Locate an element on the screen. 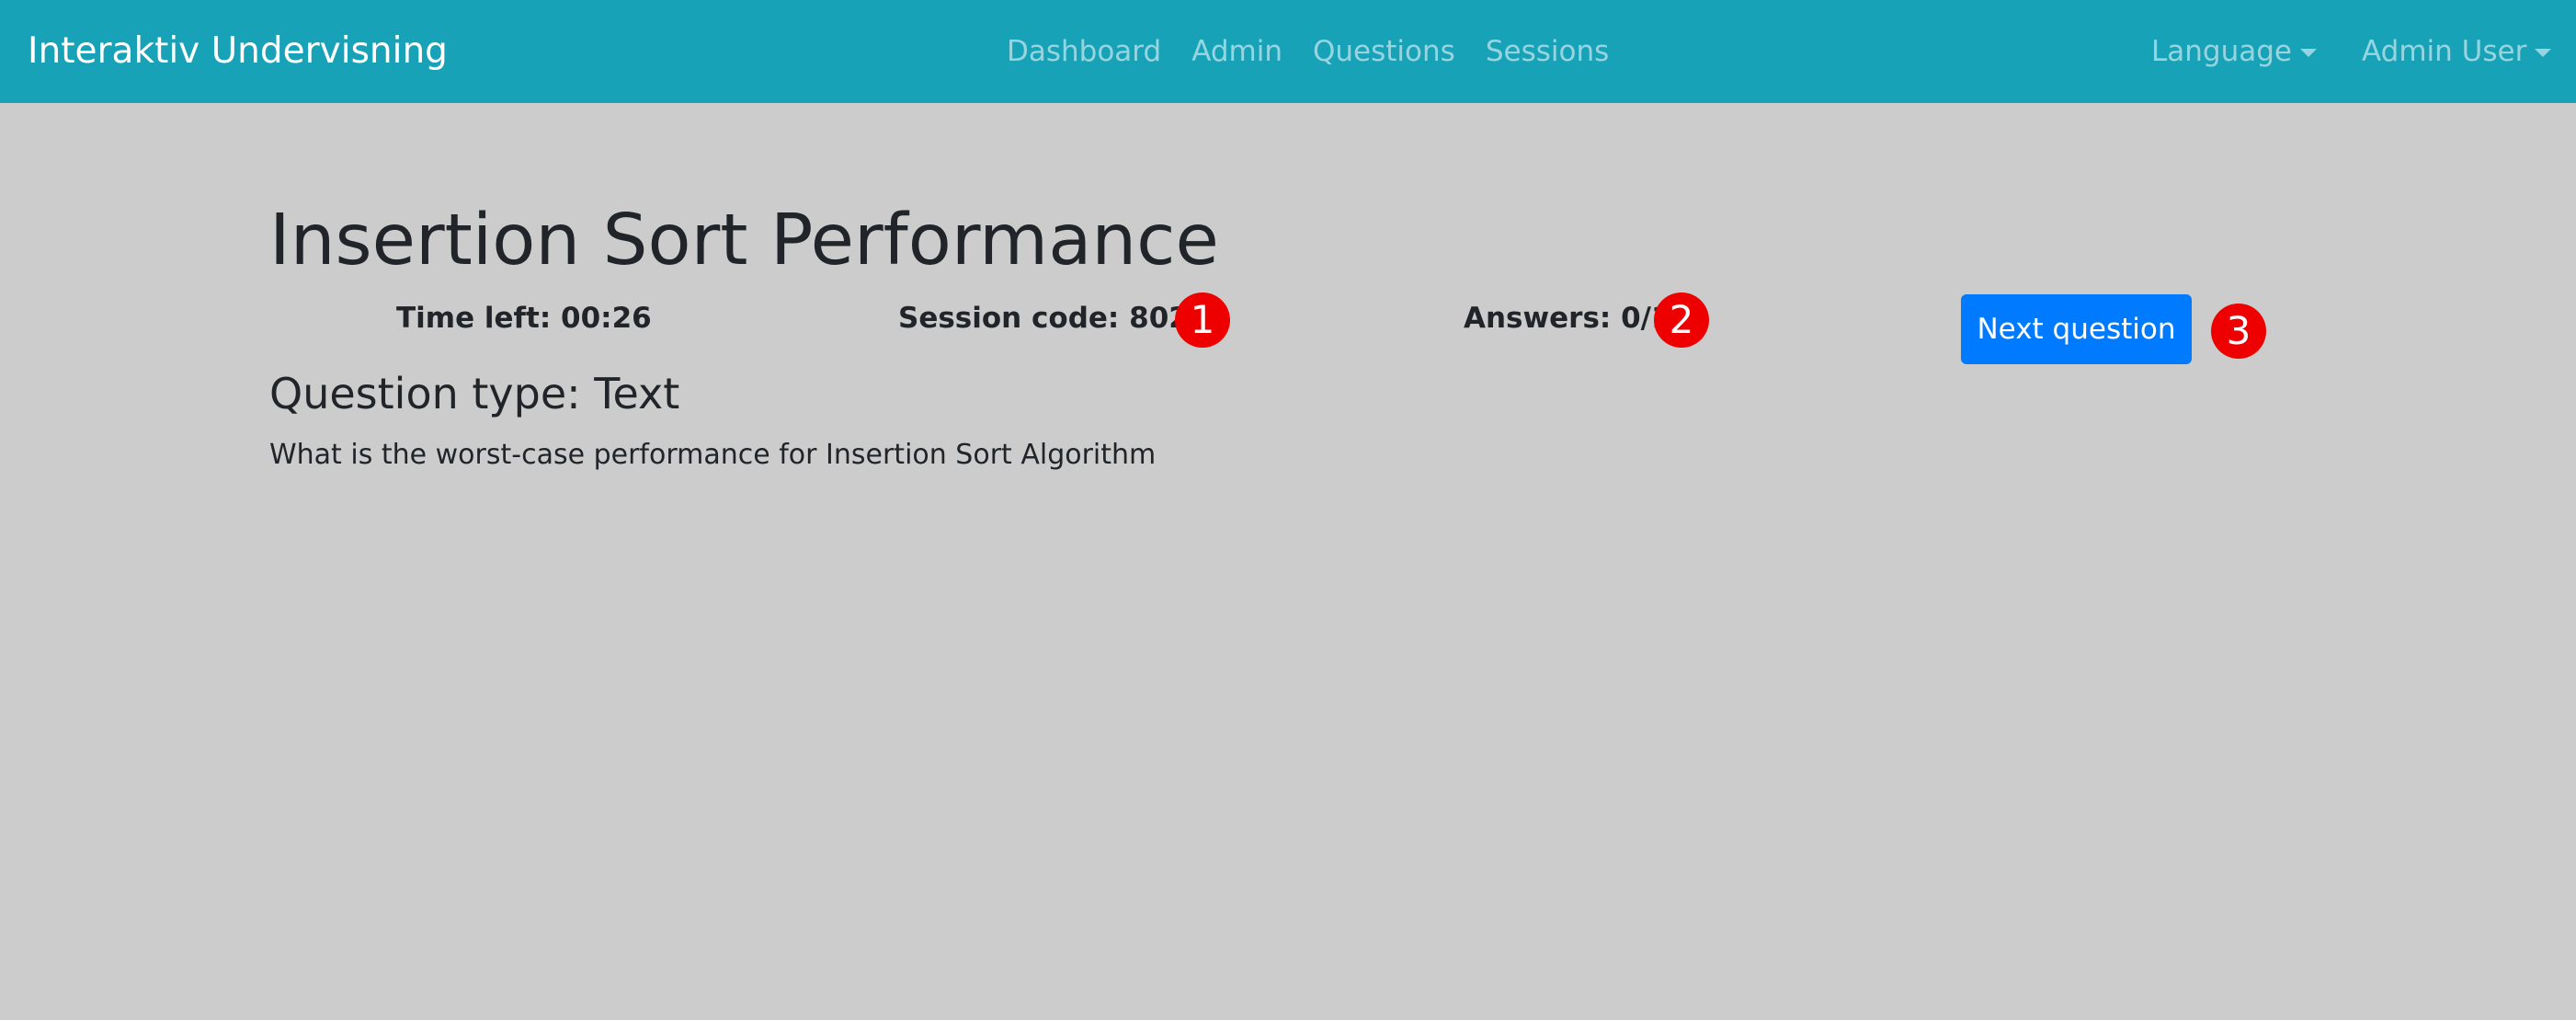 The width and height of the screenshot is (2576, 1020). language-dropdown: Language is located at coordinates (2234, 51).